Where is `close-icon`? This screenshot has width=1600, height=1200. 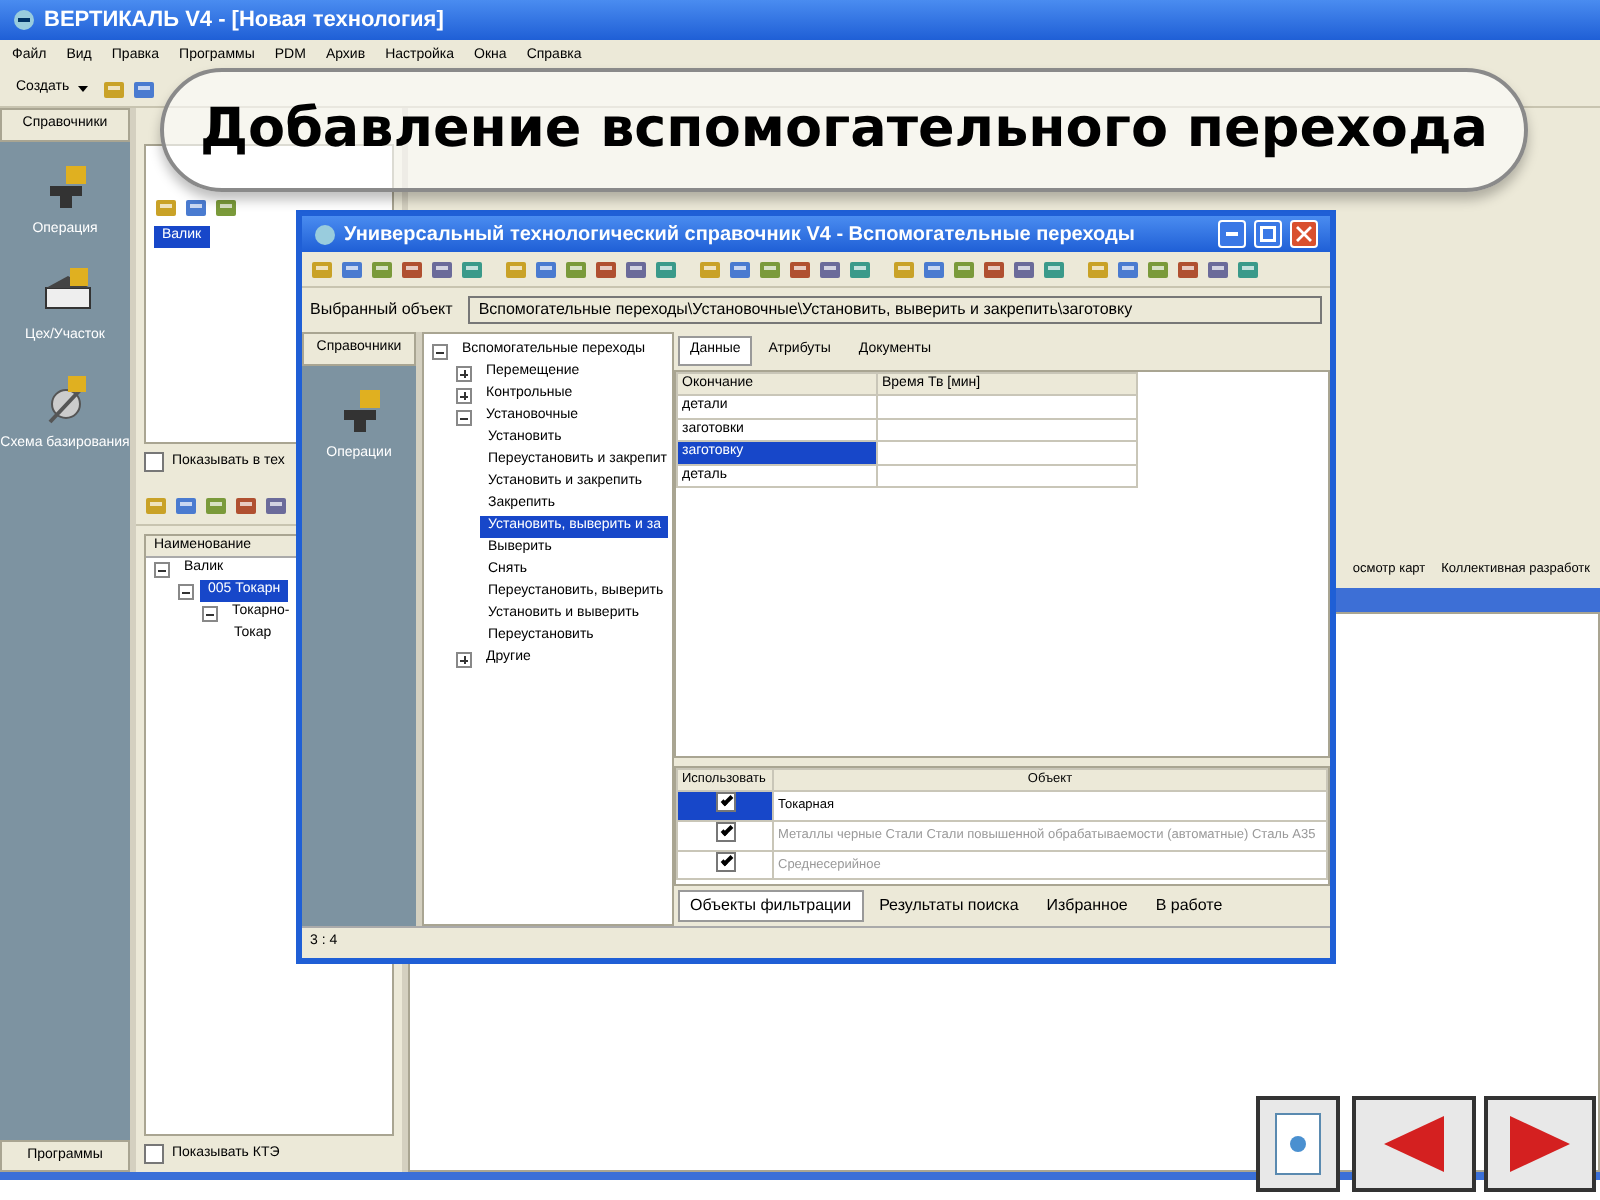
close-icon is located at coordinates (1304, 234).